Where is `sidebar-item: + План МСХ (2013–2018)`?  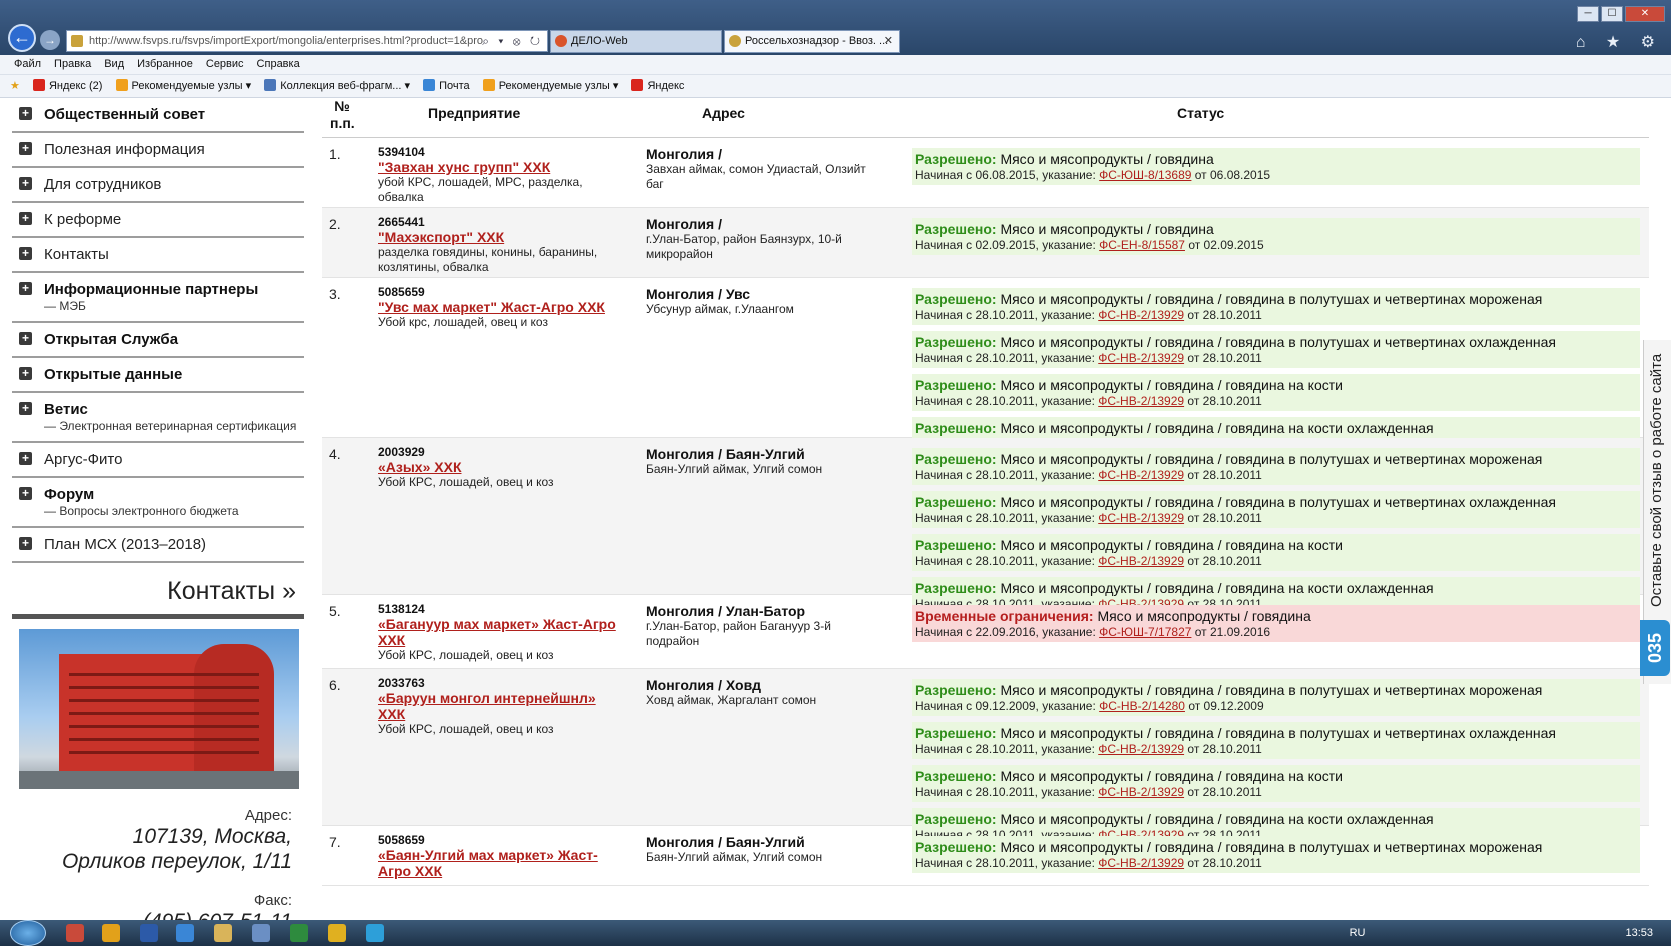 sidebar-item: + План МСХ (2013–2018) is located at coordinates (158, 545).